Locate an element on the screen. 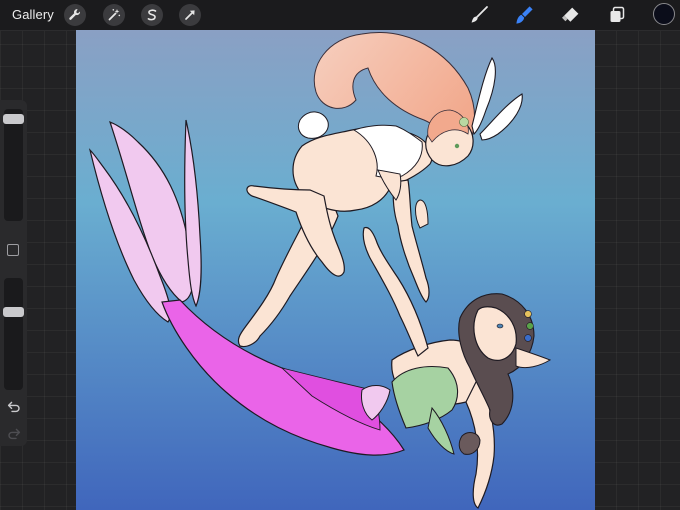  transform-arrow-icon is located at coordinates (190, 15).